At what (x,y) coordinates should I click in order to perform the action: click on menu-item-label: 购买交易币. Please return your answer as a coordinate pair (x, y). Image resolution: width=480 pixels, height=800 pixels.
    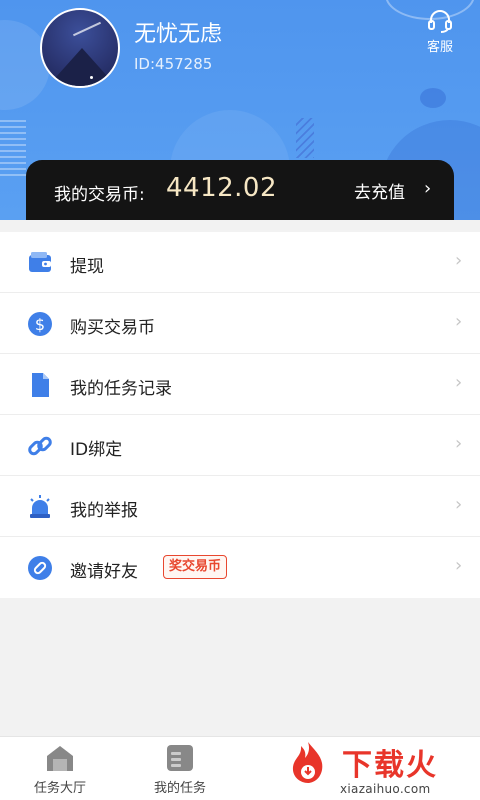
    Looking at the image, I should click on (112, 328).